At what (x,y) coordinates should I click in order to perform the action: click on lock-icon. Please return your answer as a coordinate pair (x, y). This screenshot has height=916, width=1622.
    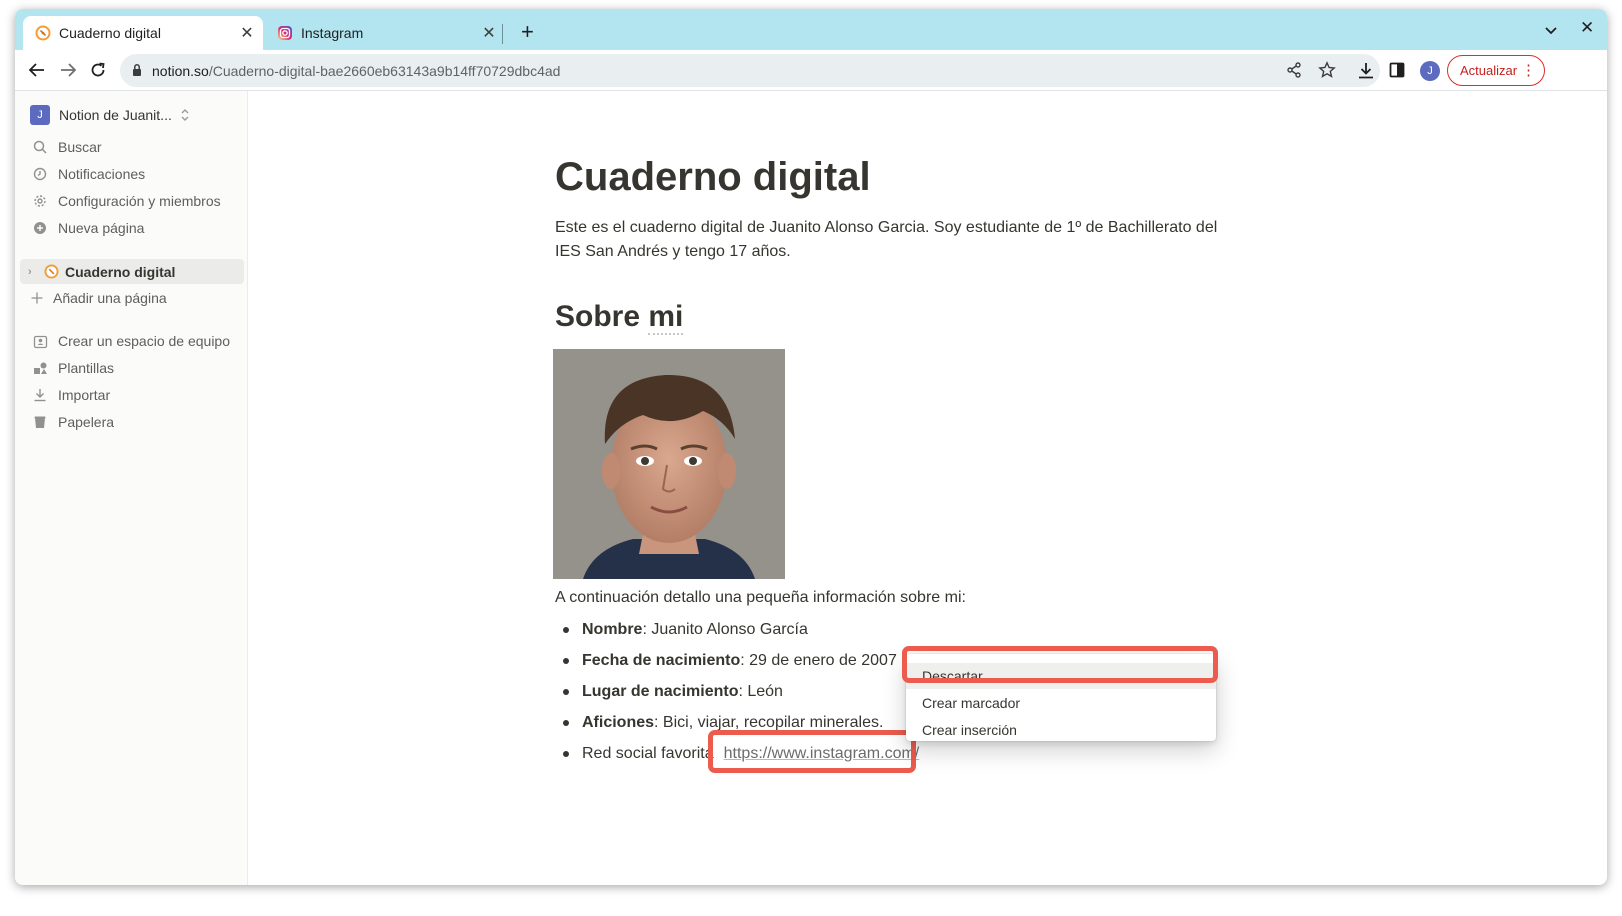
    Looking at the image, I should click on (137, 70).